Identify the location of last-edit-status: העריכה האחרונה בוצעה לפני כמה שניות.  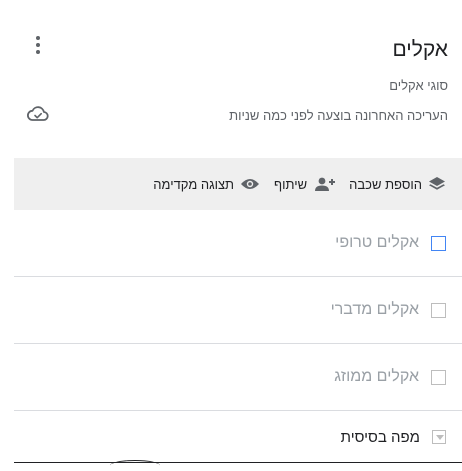
(338, 115).